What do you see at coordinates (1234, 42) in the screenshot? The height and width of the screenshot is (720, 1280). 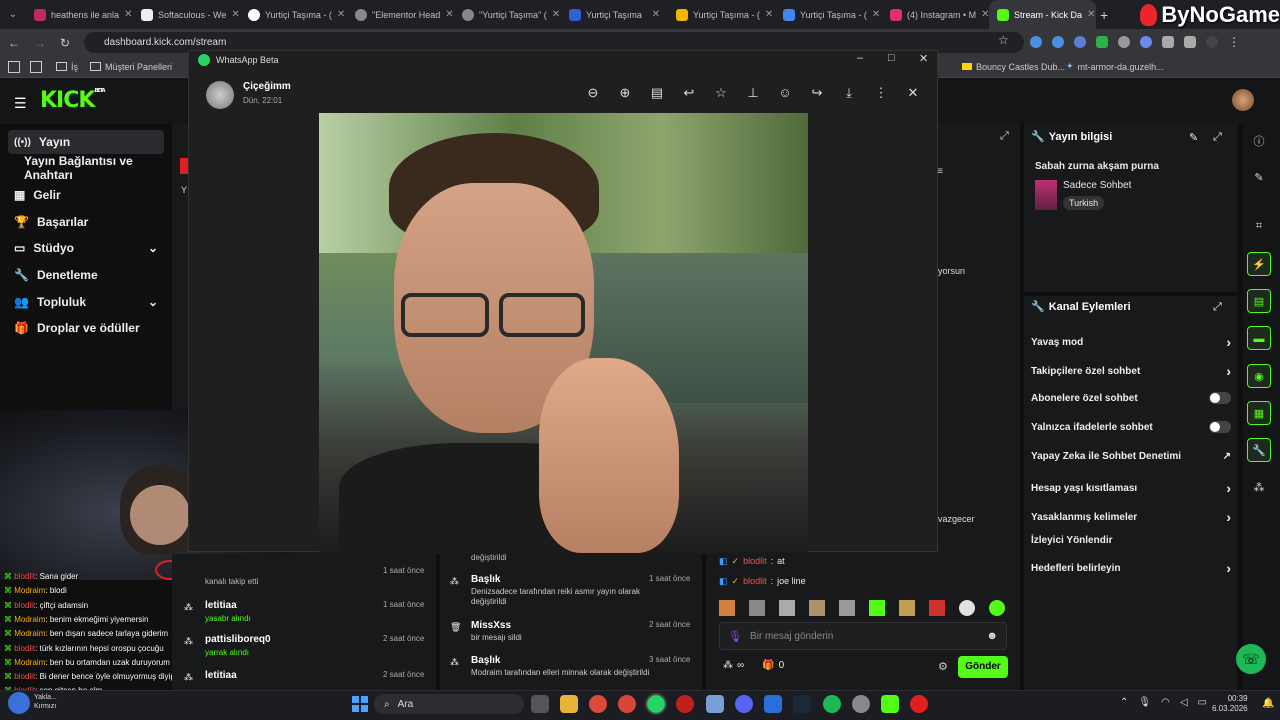 I see `menu-icon: ⋮` at bounding box center [1234, 42].